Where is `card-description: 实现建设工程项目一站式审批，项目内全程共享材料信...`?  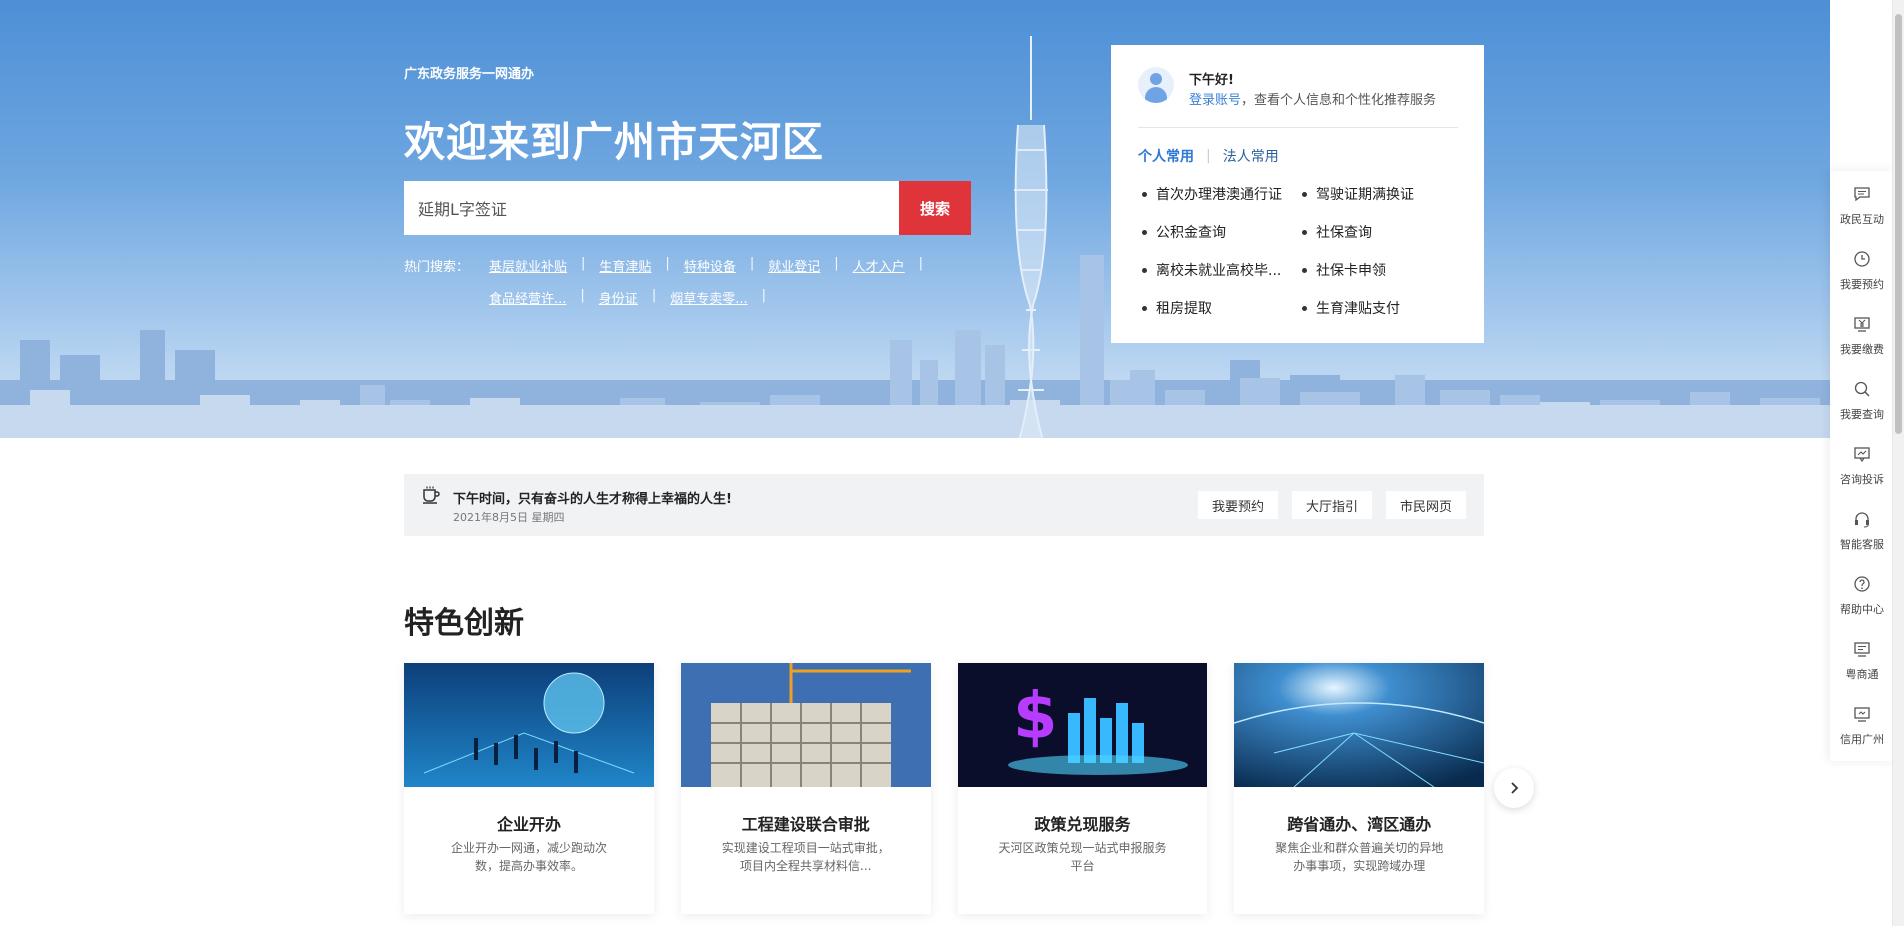 card-description: 实现建设工程项目一站式审批，项目内全程共享材料信... is located at coordinates (805, 857).